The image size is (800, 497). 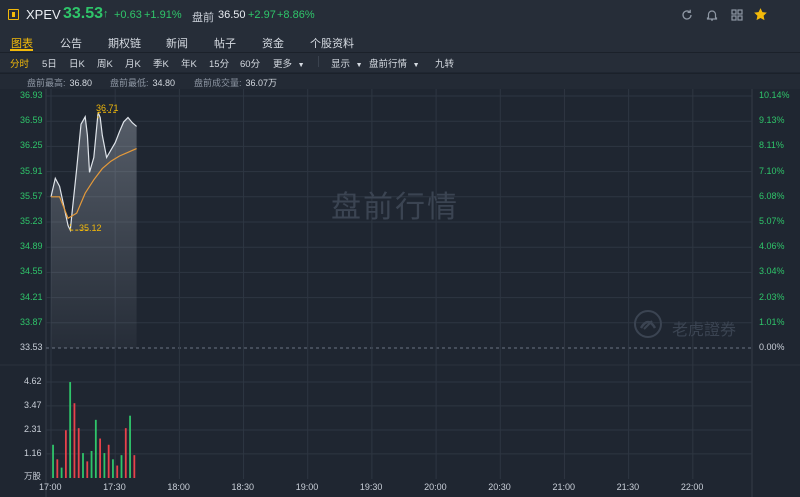 What do you see at coordinates (771, 145) in the screenshot?
I see `pct-axis-label: 8.11%` at bounding box center [771, 145].